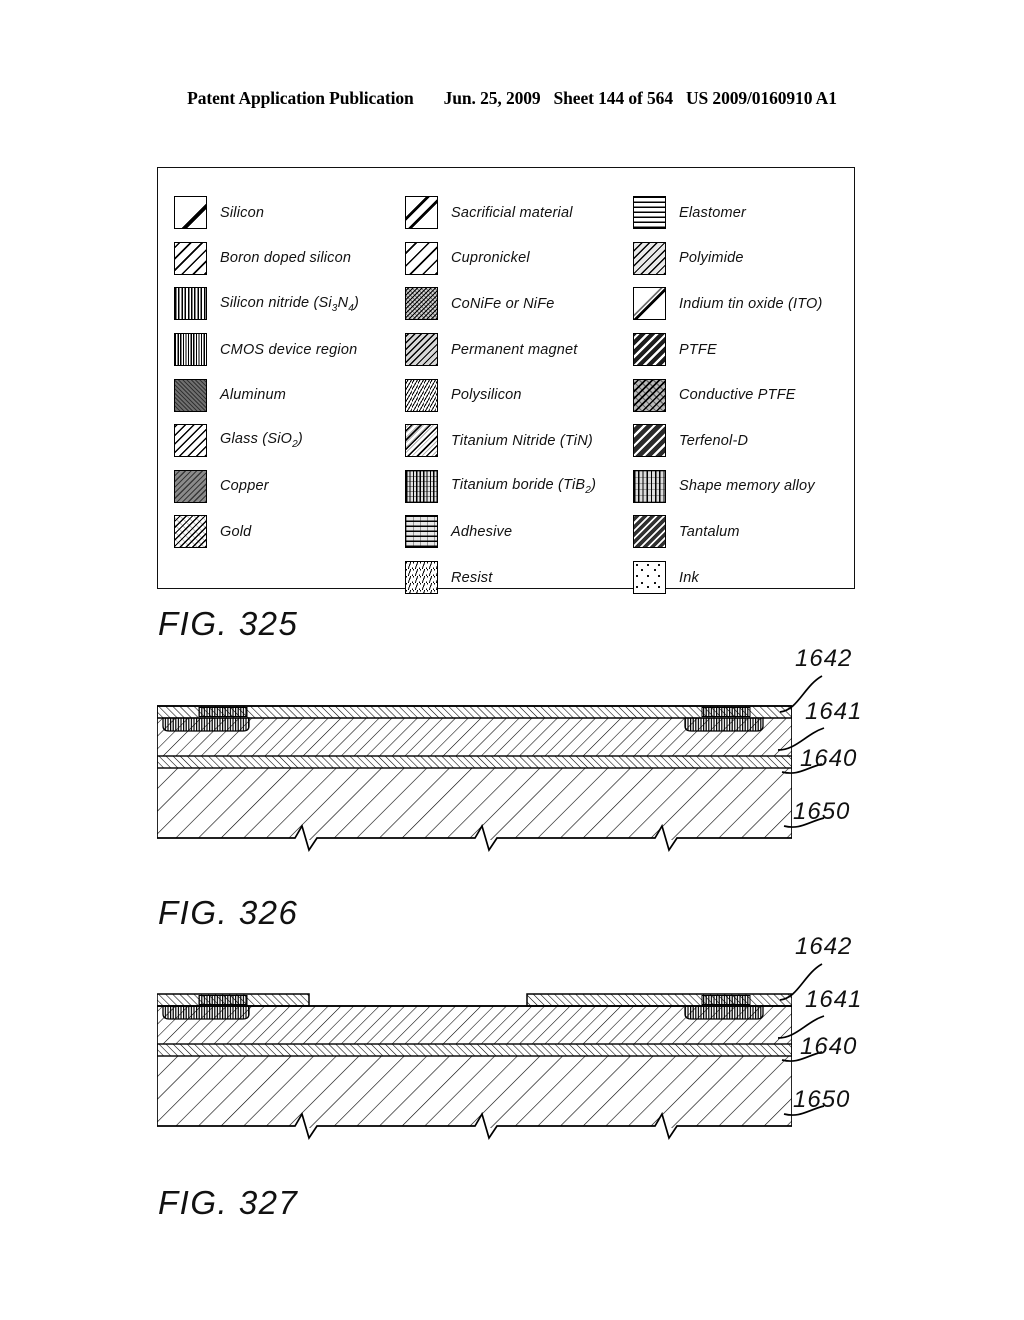  Describe the element at coordinates (649, 304) in the screenshot. I see `indium-tin-oxide-swatch` at that location.